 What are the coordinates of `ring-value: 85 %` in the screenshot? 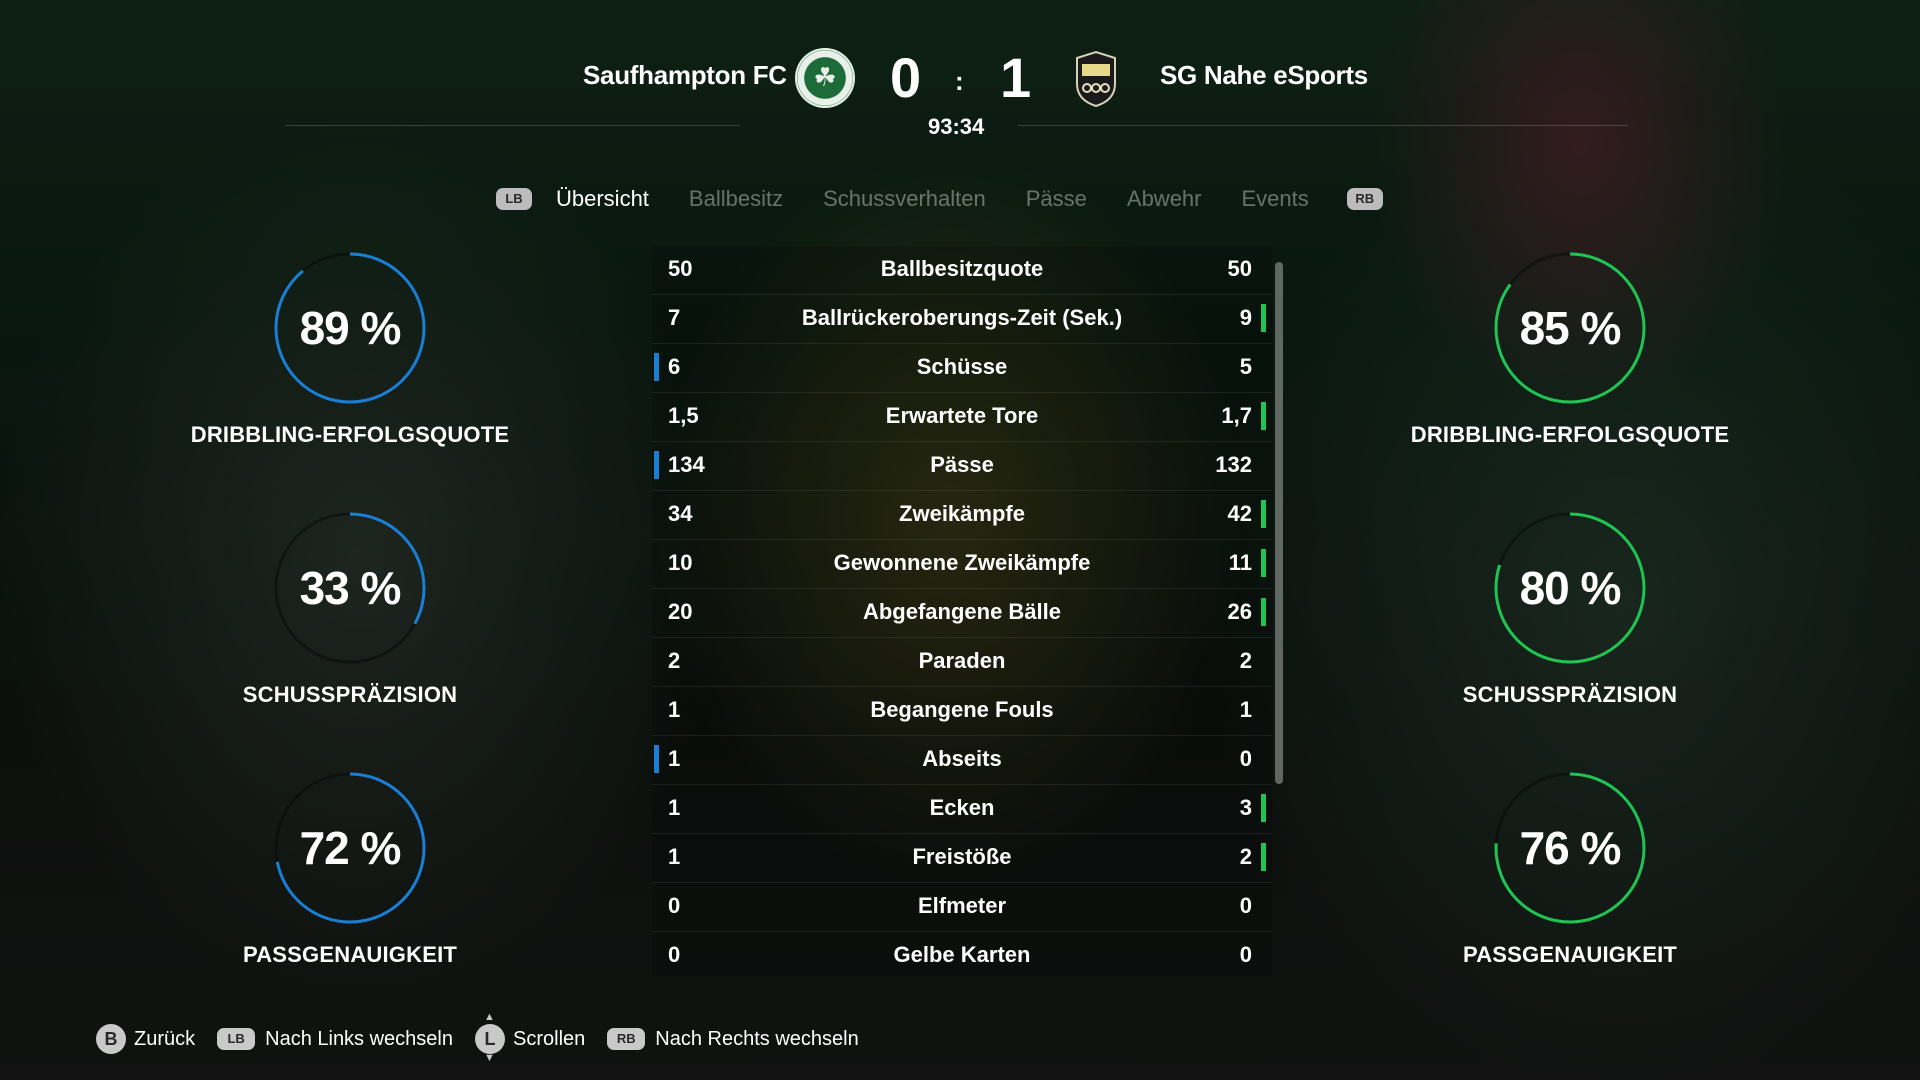 It's located at (1570, 328).